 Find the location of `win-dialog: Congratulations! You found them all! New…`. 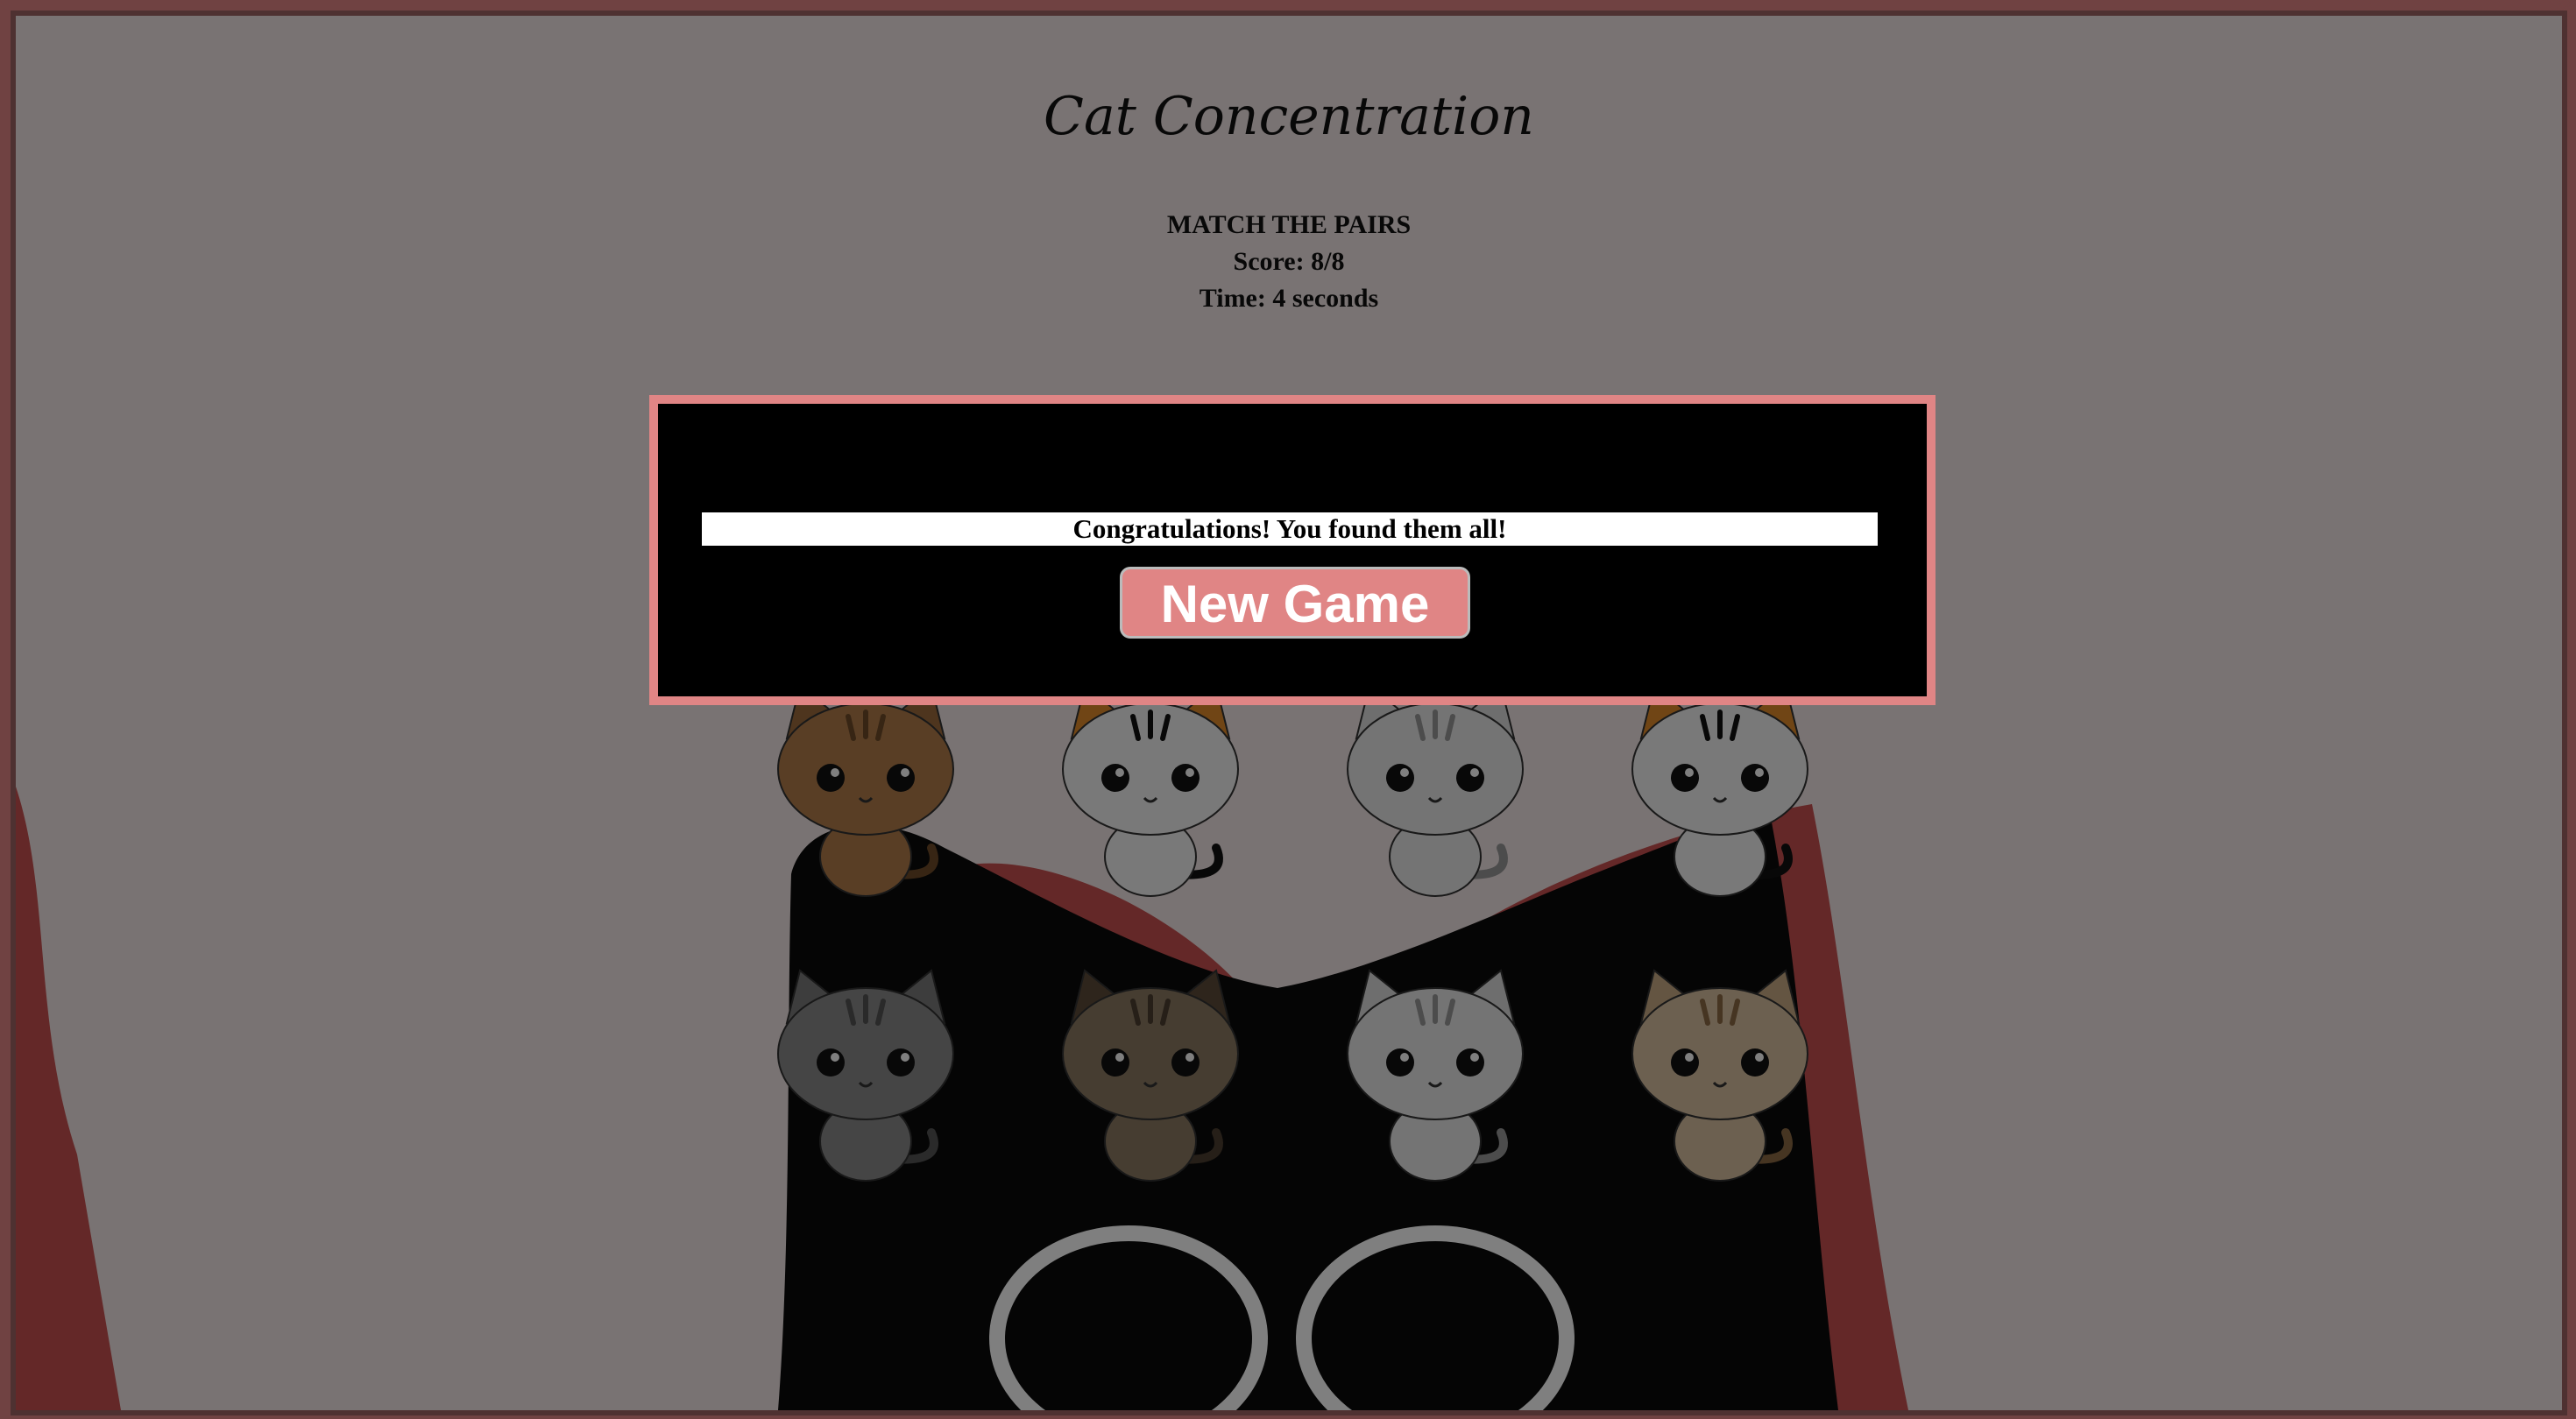

win-dialog: Congratulations! You found them all! New… is located at coordinates (1292, 550).